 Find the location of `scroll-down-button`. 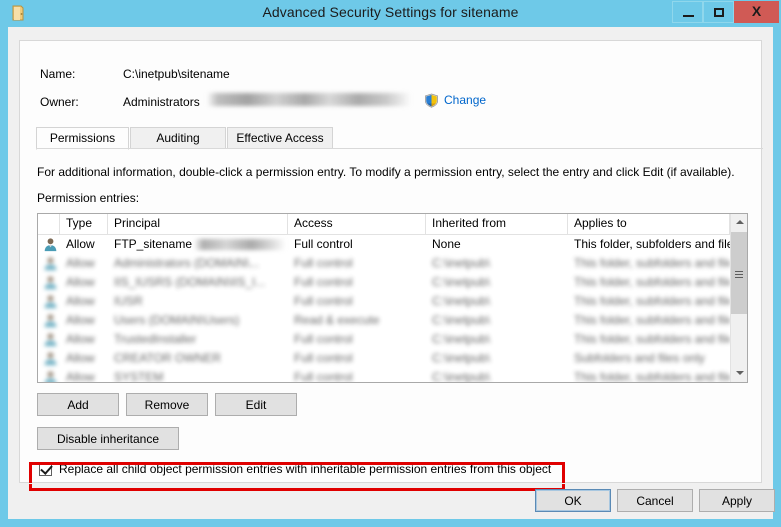

scroll-down-button is located at coordinates (739, 373).